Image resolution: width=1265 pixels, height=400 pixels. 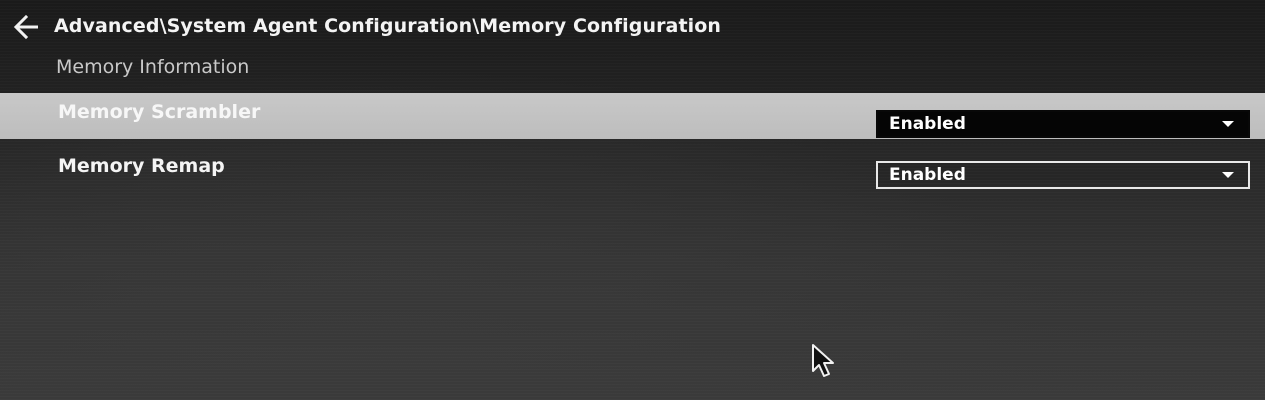 What do you see at coordinates (927, 124) in the screenshot?
I see `memory-scrambler-value: Enabled` at bounding box center [927, 124].